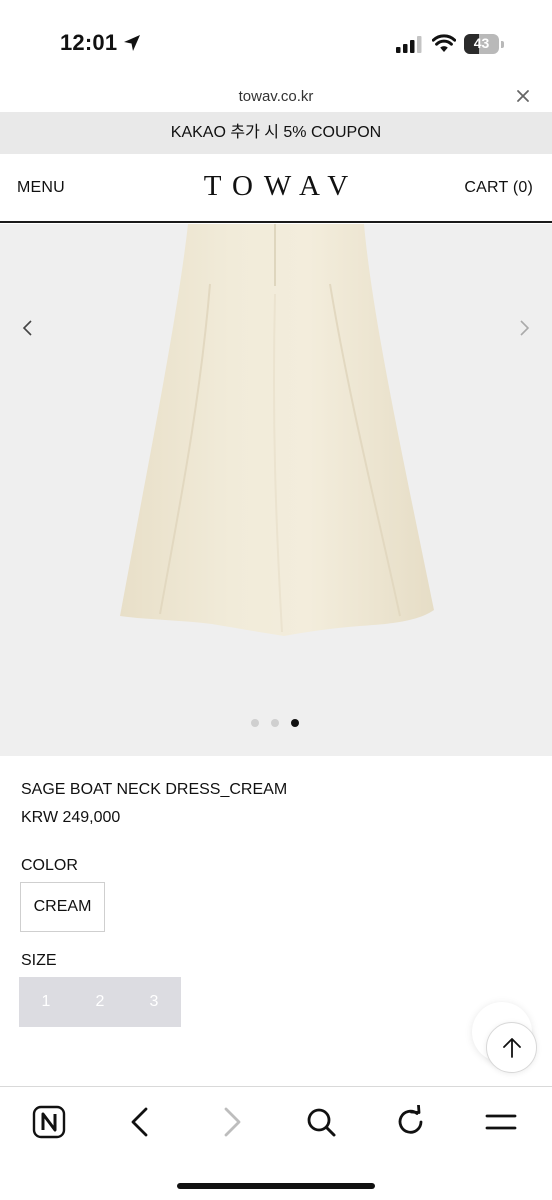 The image size is (552, 1200). I want to click on home-indicator, so click(276, 1186).